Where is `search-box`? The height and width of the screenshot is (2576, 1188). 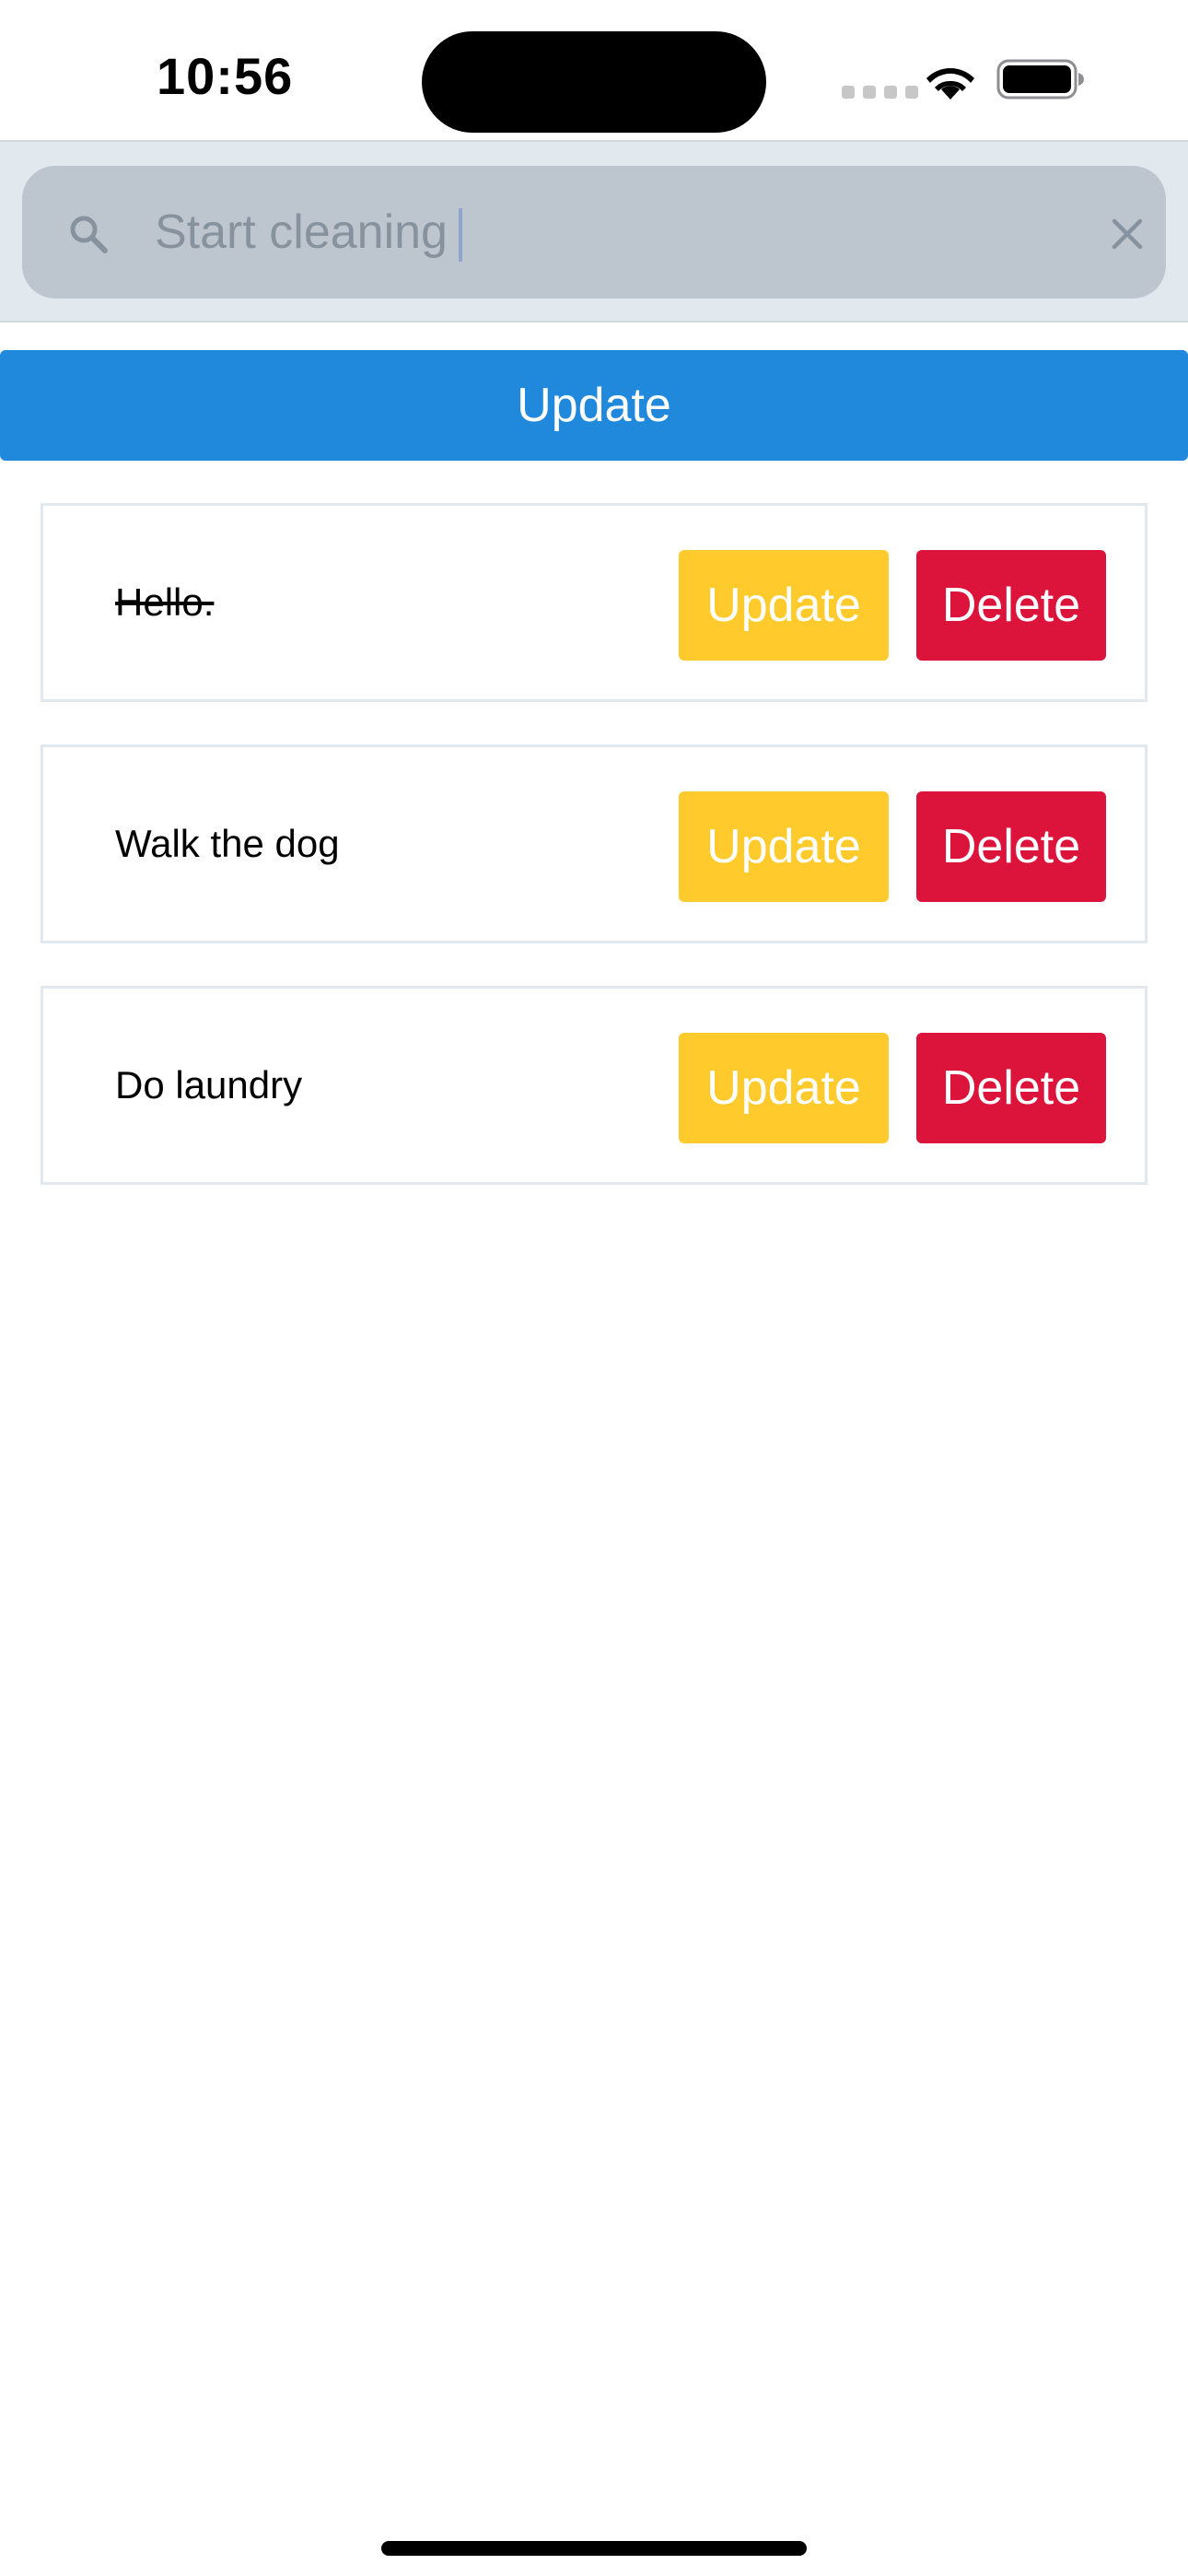 search-box is located at coordinates (594, 232).